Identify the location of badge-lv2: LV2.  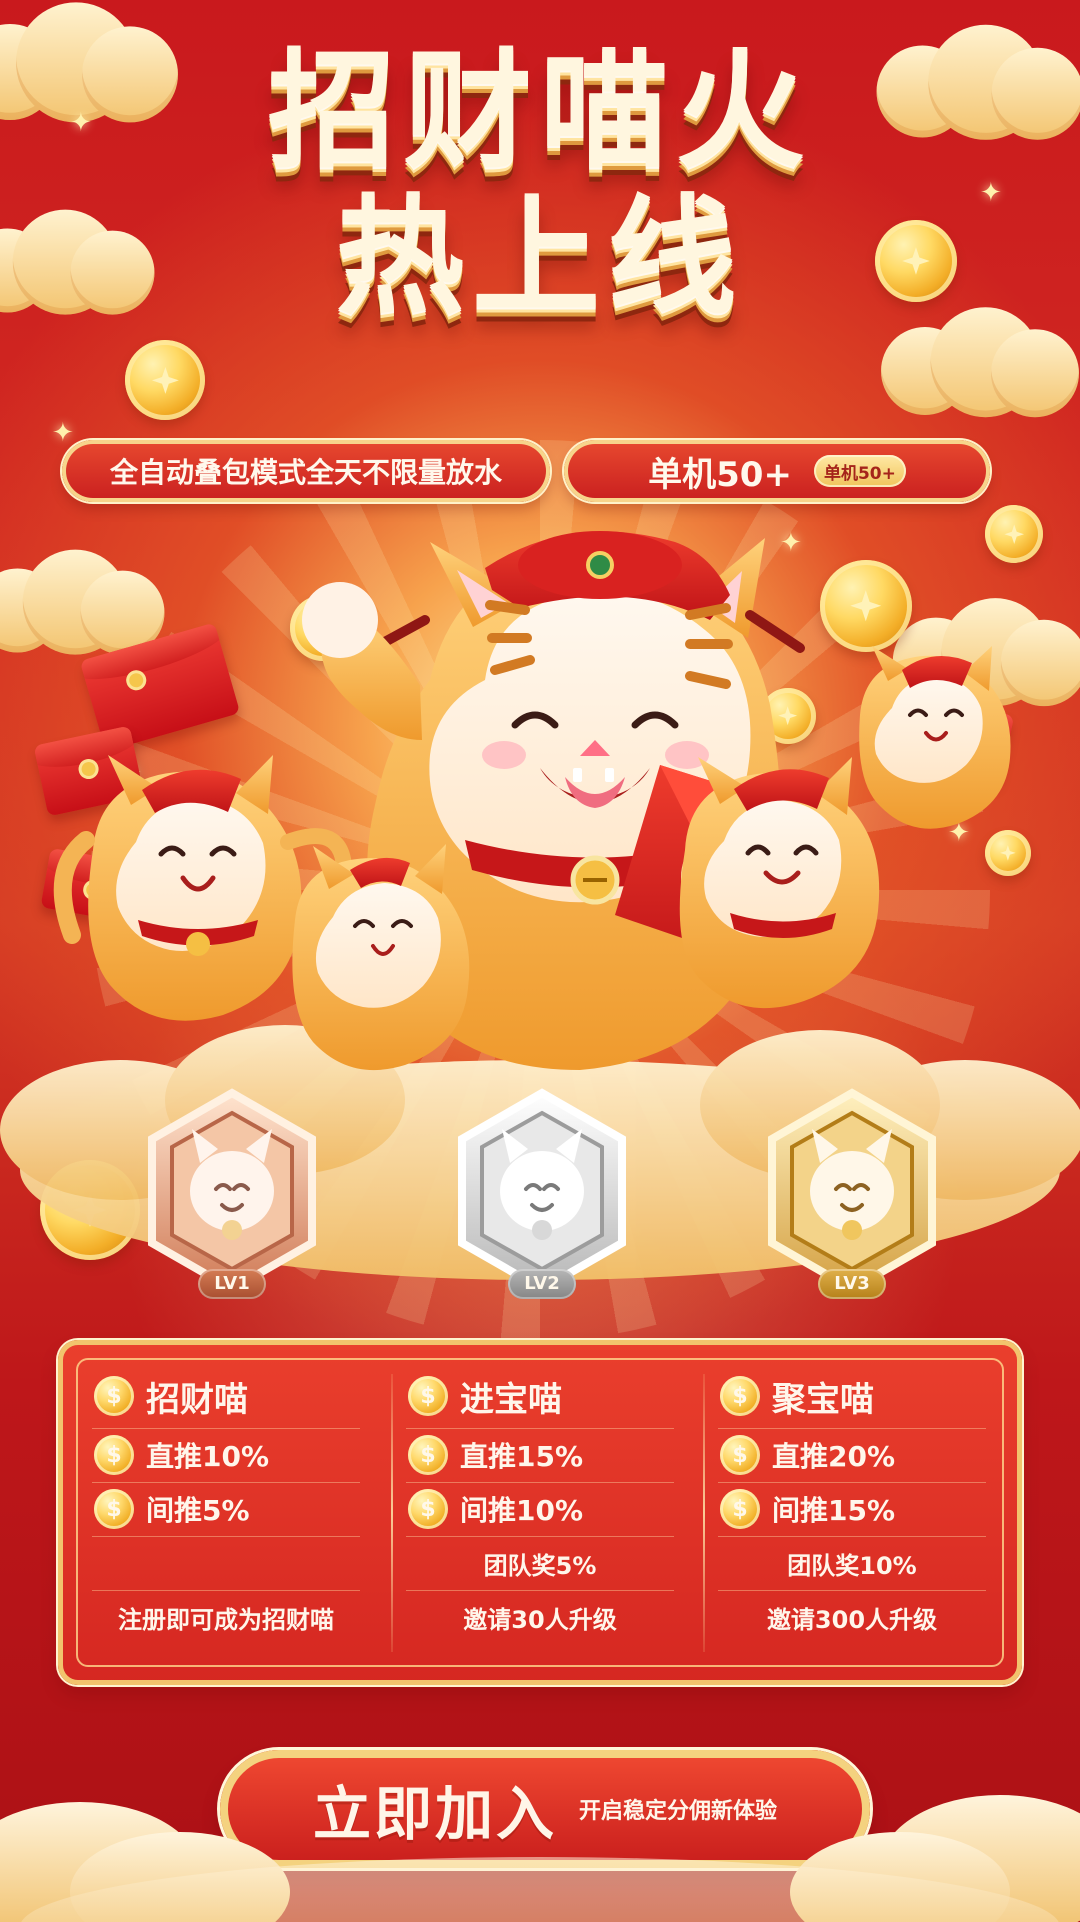
(542, 1200).